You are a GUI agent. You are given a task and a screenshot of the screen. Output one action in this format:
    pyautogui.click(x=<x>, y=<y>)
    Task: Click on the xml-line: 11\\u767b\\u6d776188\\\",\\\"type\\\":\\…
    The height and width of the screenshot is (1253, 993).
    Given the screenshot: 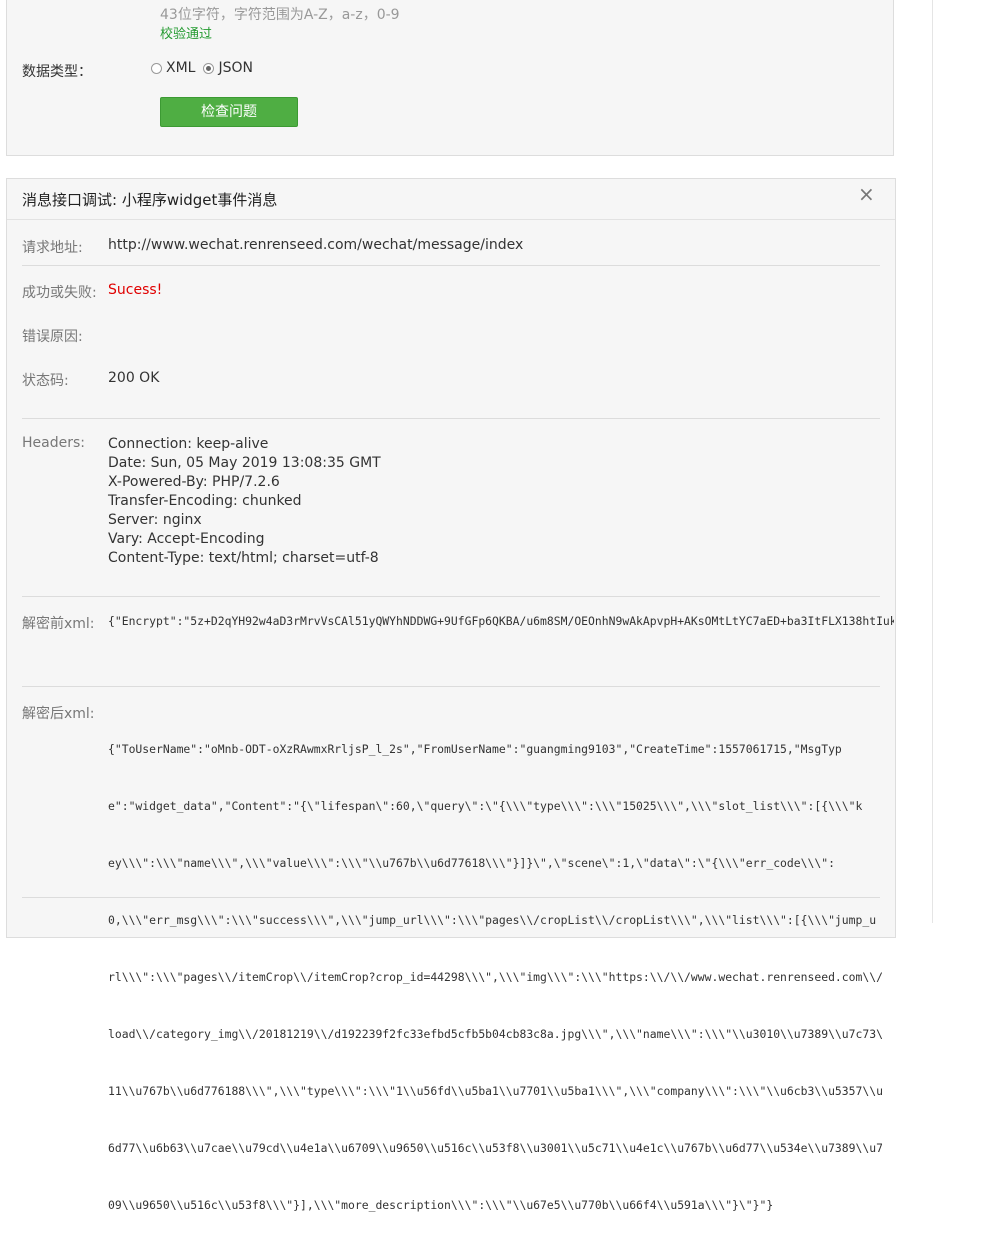 What is the action you would take?
    pyautogui.click(x=495, y=1091)
    